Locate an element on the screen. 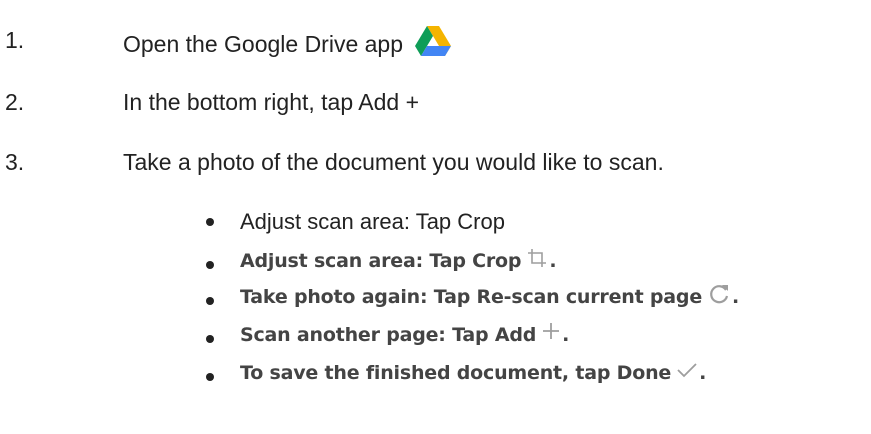  bullet-text: Adjust scan area: Tap Crop is located at coordinates (372, 222).